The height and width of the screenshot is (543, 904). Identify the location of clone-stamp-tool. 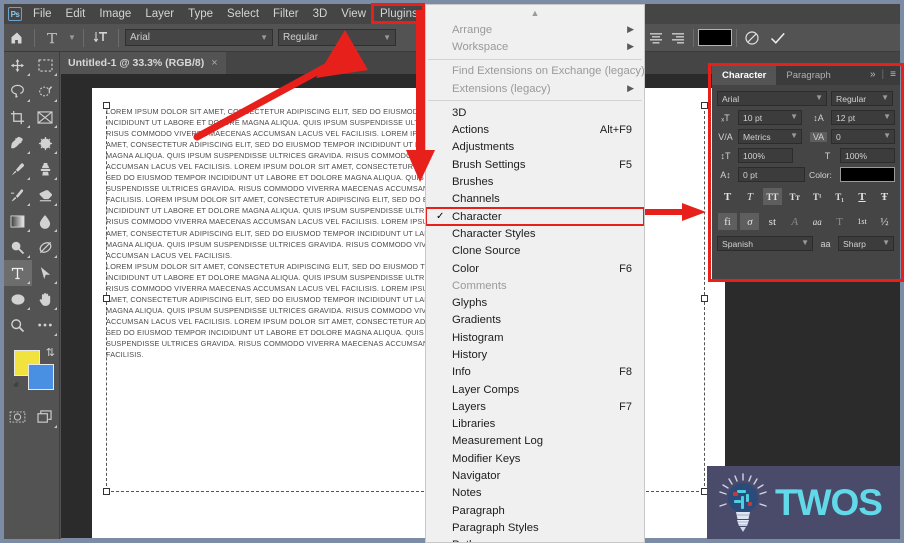
(46, 169).